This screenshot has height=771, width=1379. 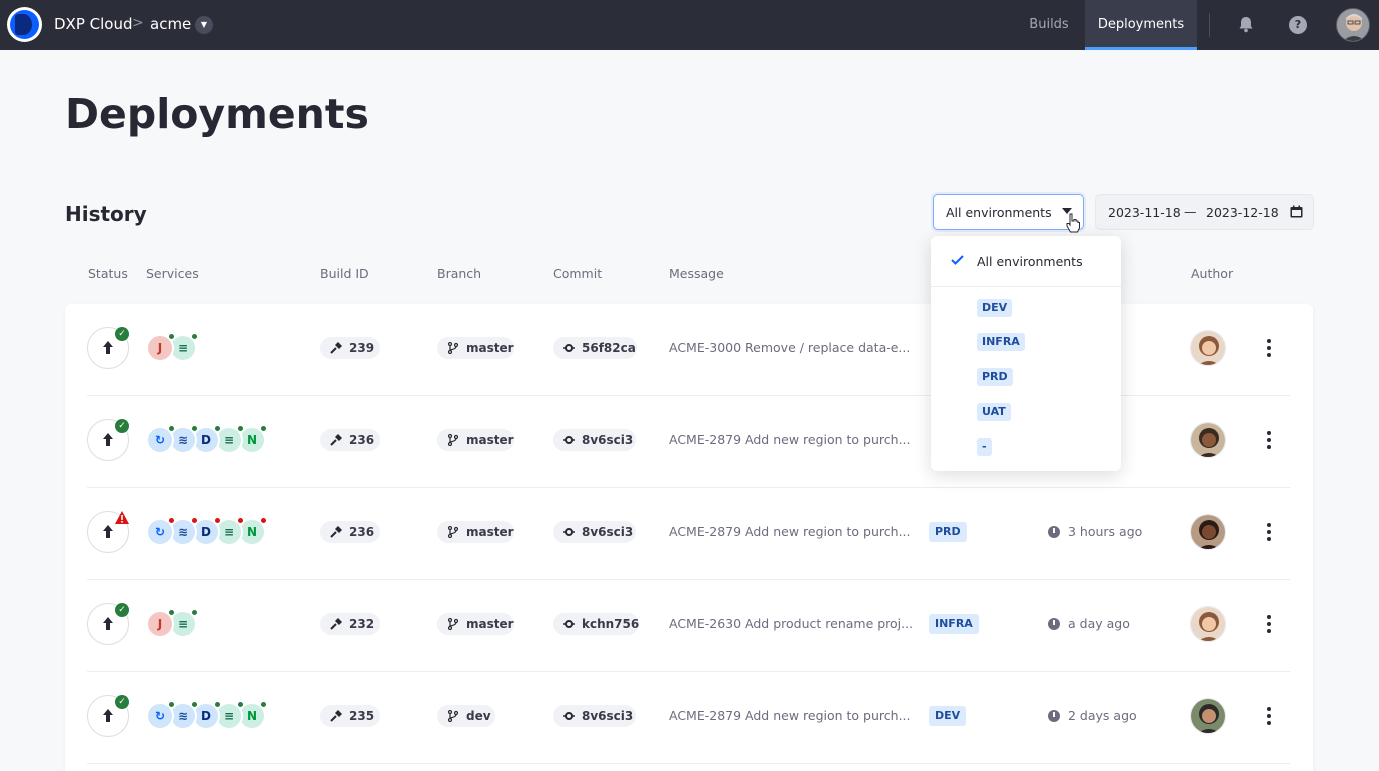 I want to click on menu-item-infra: INFRA, so click(x=1001, y=342).